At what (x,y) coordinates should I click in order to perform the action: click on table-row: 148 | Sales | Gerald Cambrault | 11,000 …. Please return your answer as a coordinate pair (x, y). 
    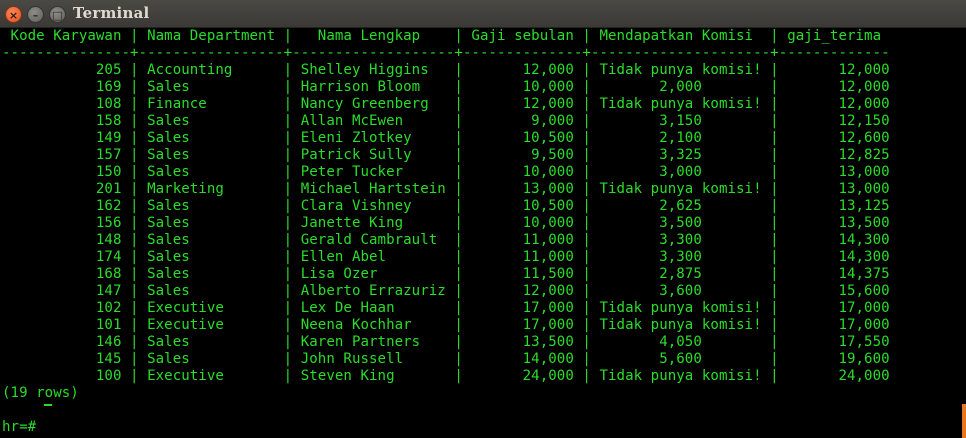
    Looking at the image, I should click on (446, 240).